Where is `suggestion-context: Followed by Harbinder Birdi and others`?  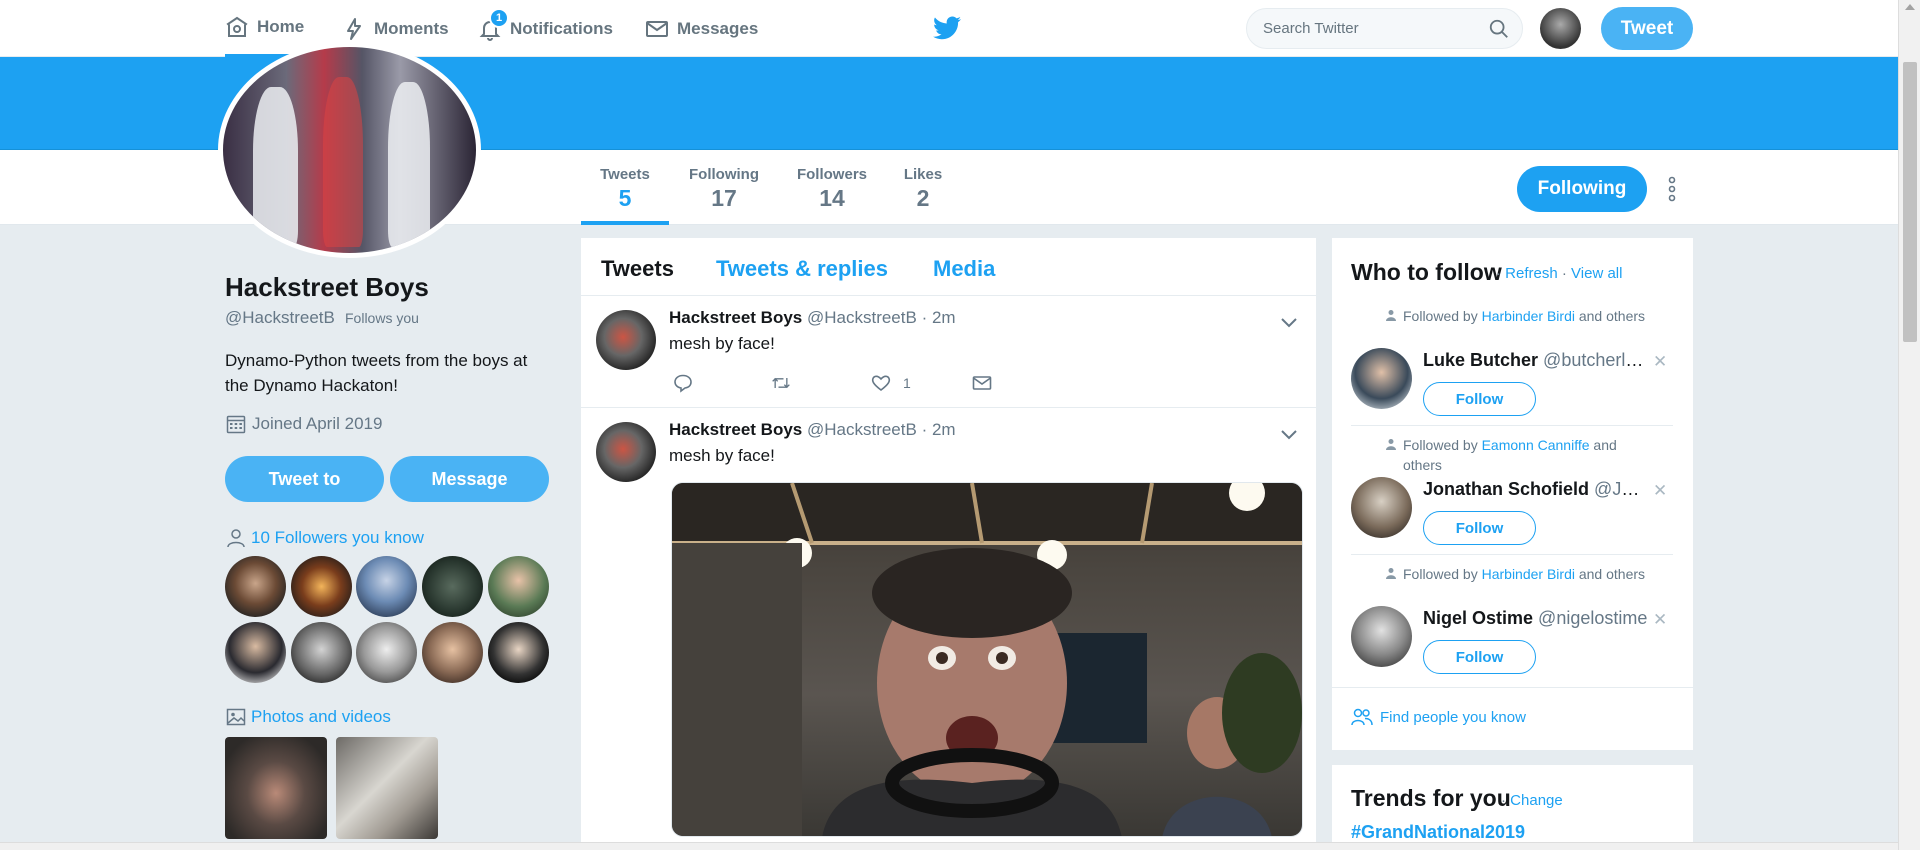 suggestion-context: Followed by Harbinder Birdi and others is located at coordinates (1519, 574).